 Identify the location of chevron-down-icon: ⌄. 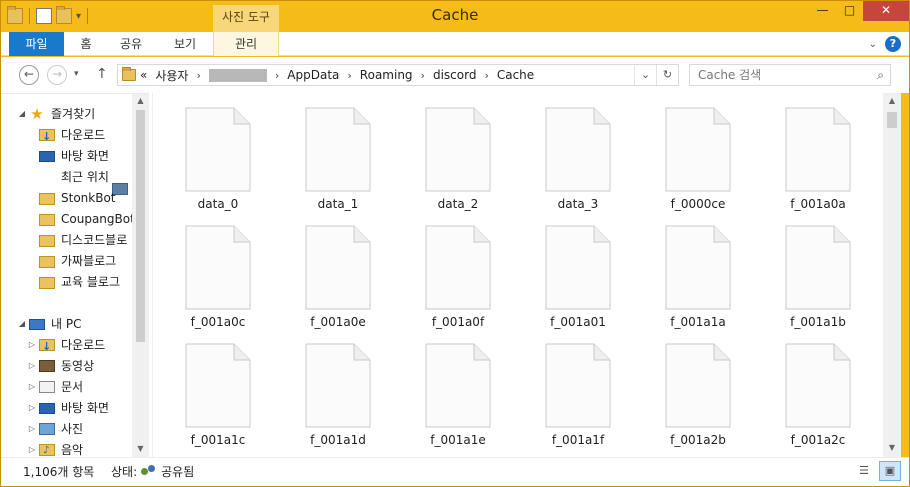
(645, 75).